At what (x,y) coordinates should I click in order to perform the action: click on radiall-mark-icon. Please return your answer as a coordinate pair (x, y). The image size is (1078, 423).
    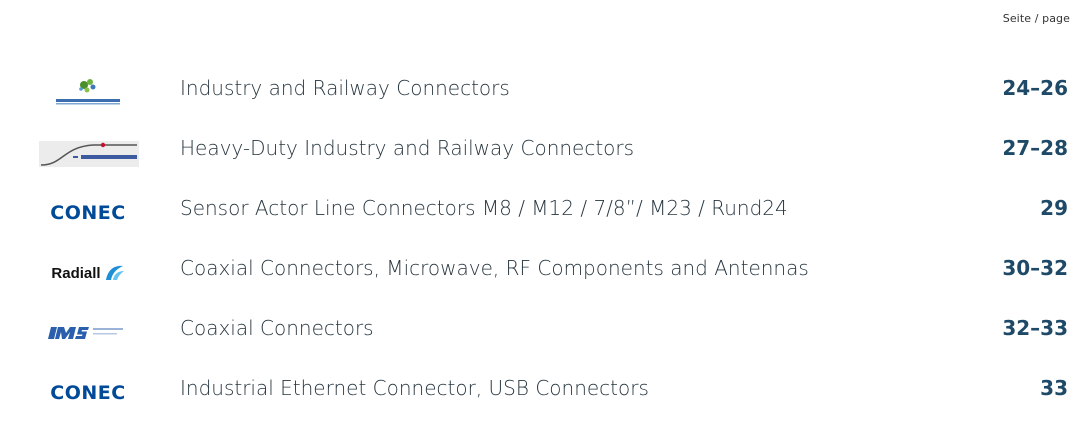
    Looking at the image, I should click on (114, 272).